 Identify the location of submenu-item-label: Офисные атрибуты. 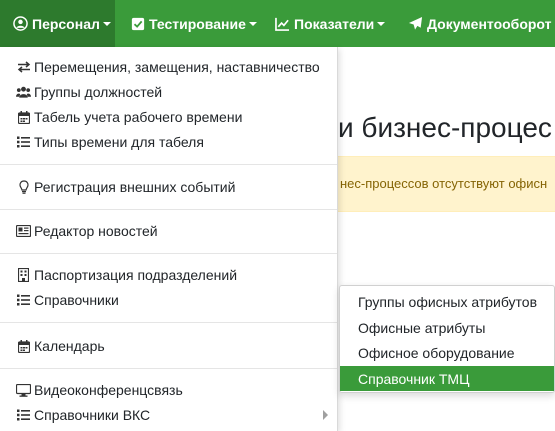
(422, 327).